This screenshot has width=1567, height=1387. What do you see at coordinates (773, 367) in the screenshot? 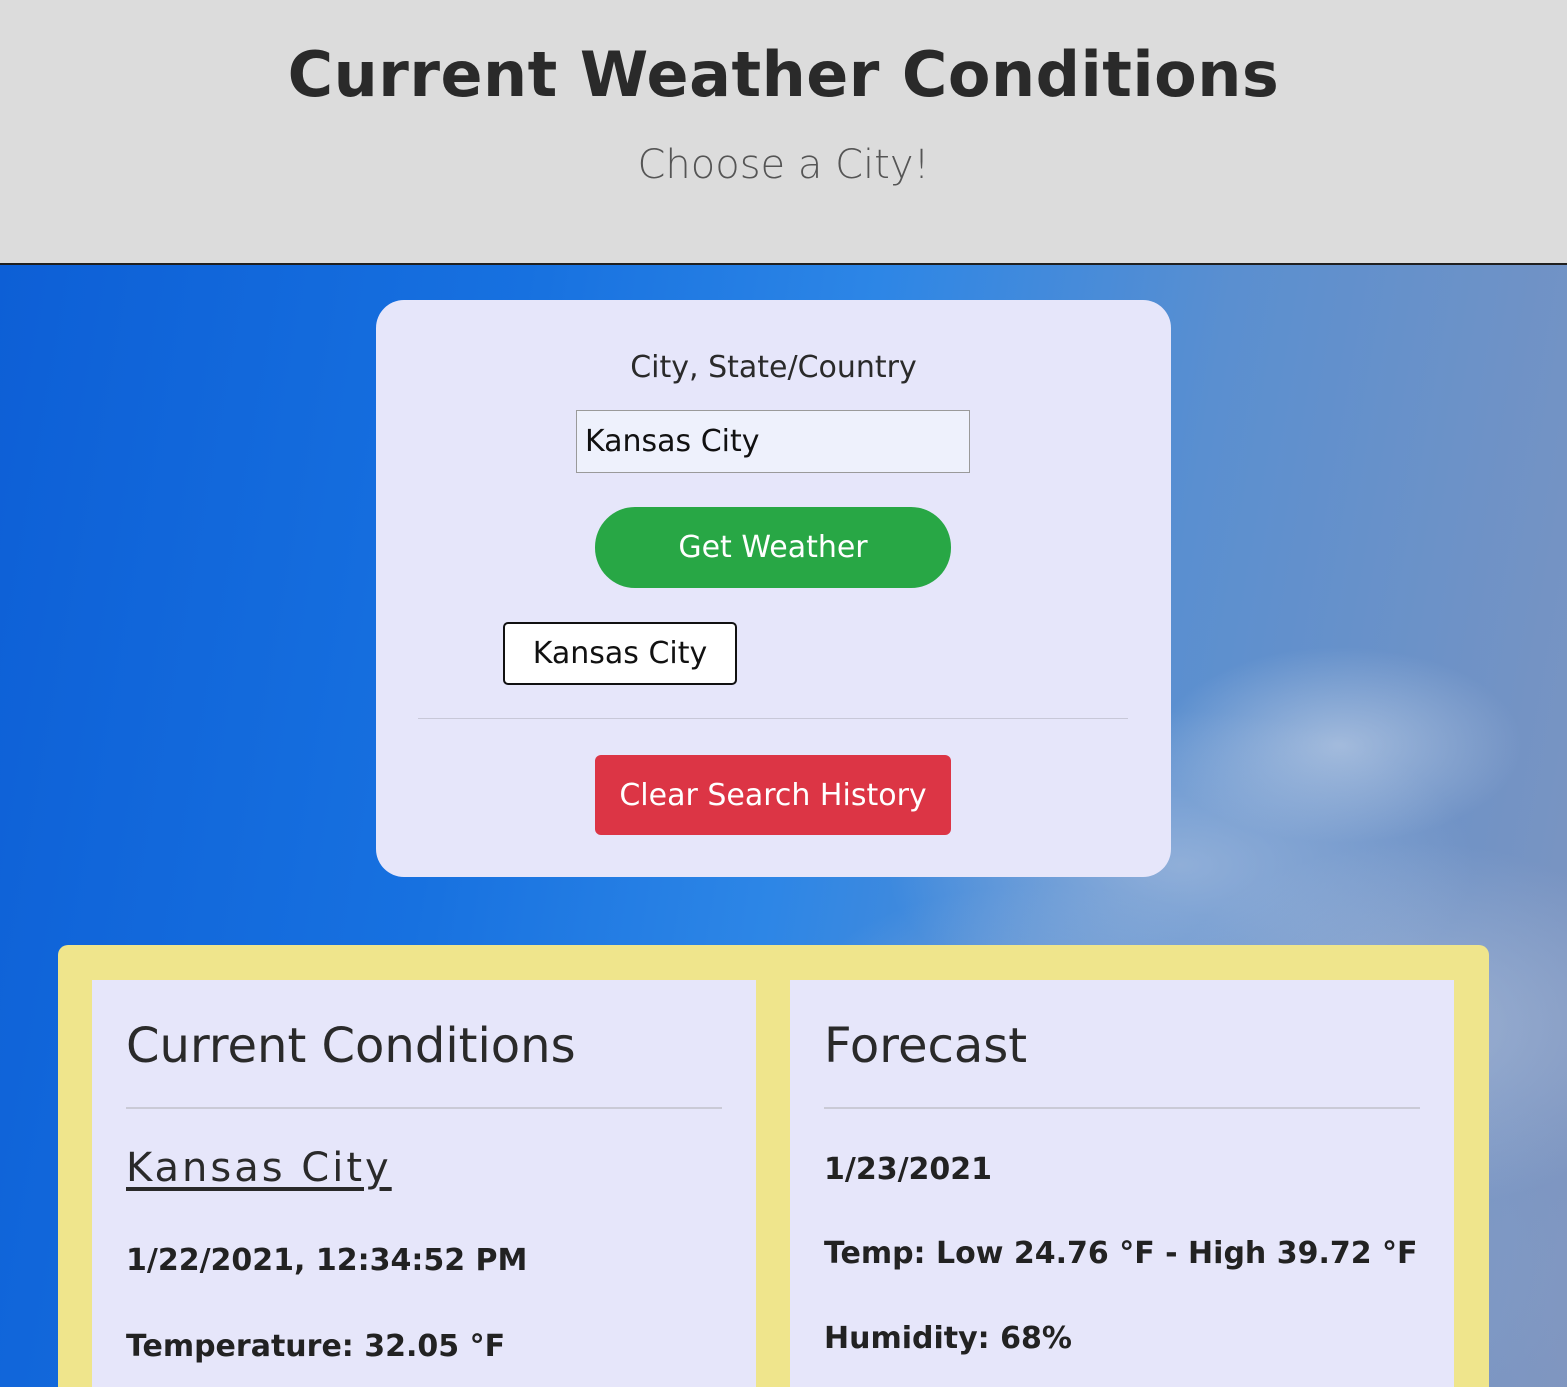
I see `city-input-label: City, State/Country` at bounding box center [773, 367].